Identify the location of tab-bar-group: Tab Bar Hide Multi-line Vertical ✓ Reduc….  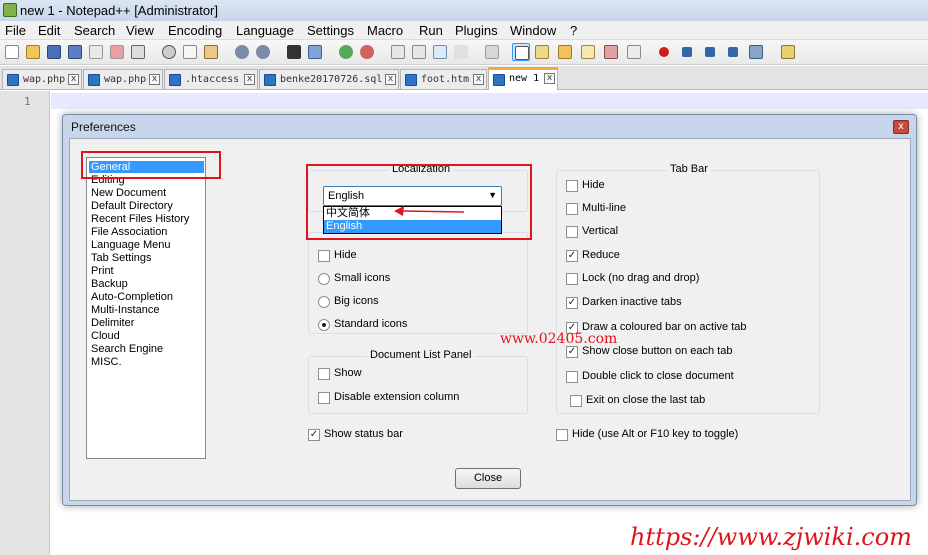
(688, 288).